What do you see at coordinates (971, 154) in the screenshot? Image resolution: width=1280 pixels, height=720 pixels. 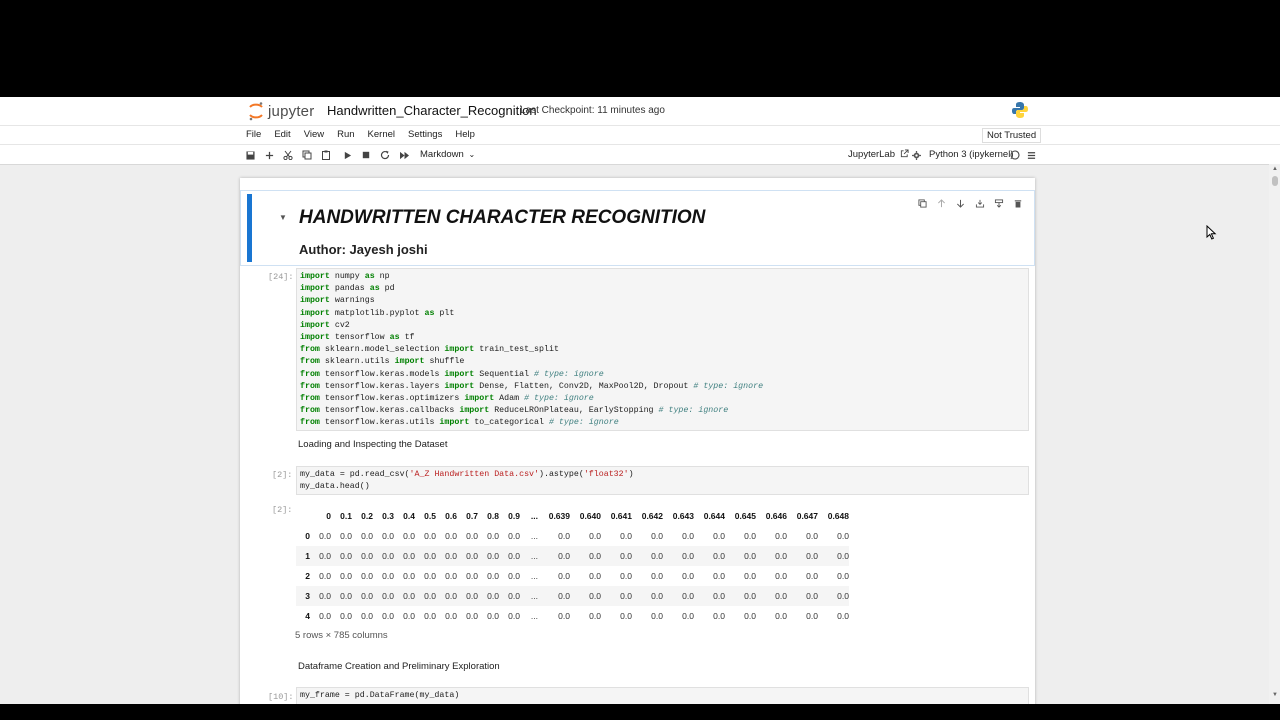 I see `kernel-name: Python 3 (ipykernel)` at bounding box center [971, 154].